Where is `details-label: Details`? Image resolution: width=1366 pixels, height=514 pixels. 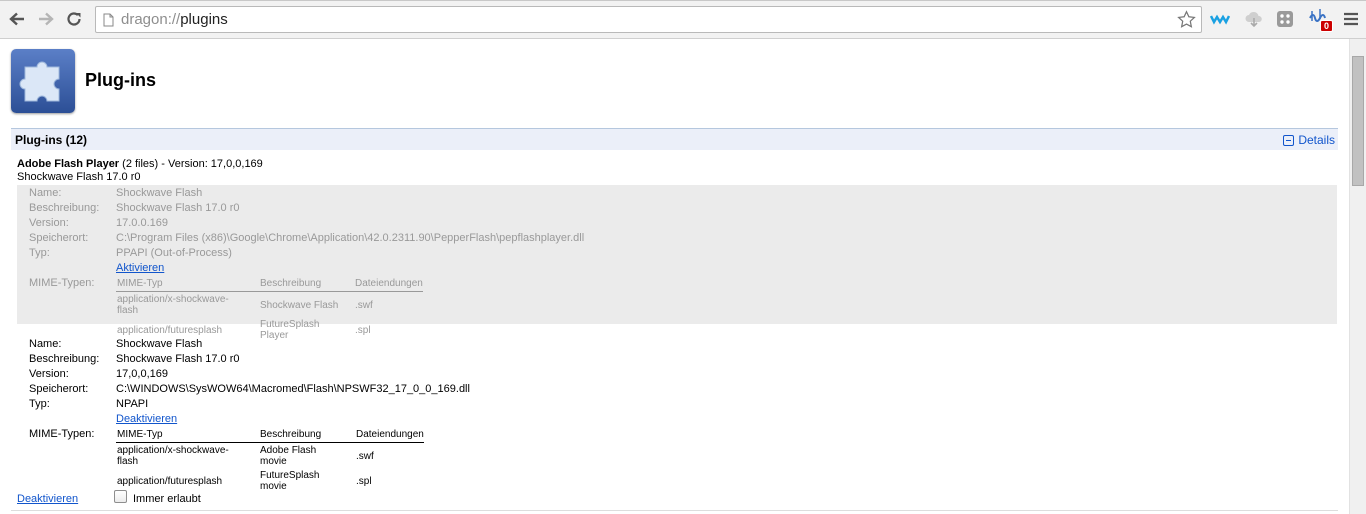 details-label: Details is located at coordinates (1316, 140).